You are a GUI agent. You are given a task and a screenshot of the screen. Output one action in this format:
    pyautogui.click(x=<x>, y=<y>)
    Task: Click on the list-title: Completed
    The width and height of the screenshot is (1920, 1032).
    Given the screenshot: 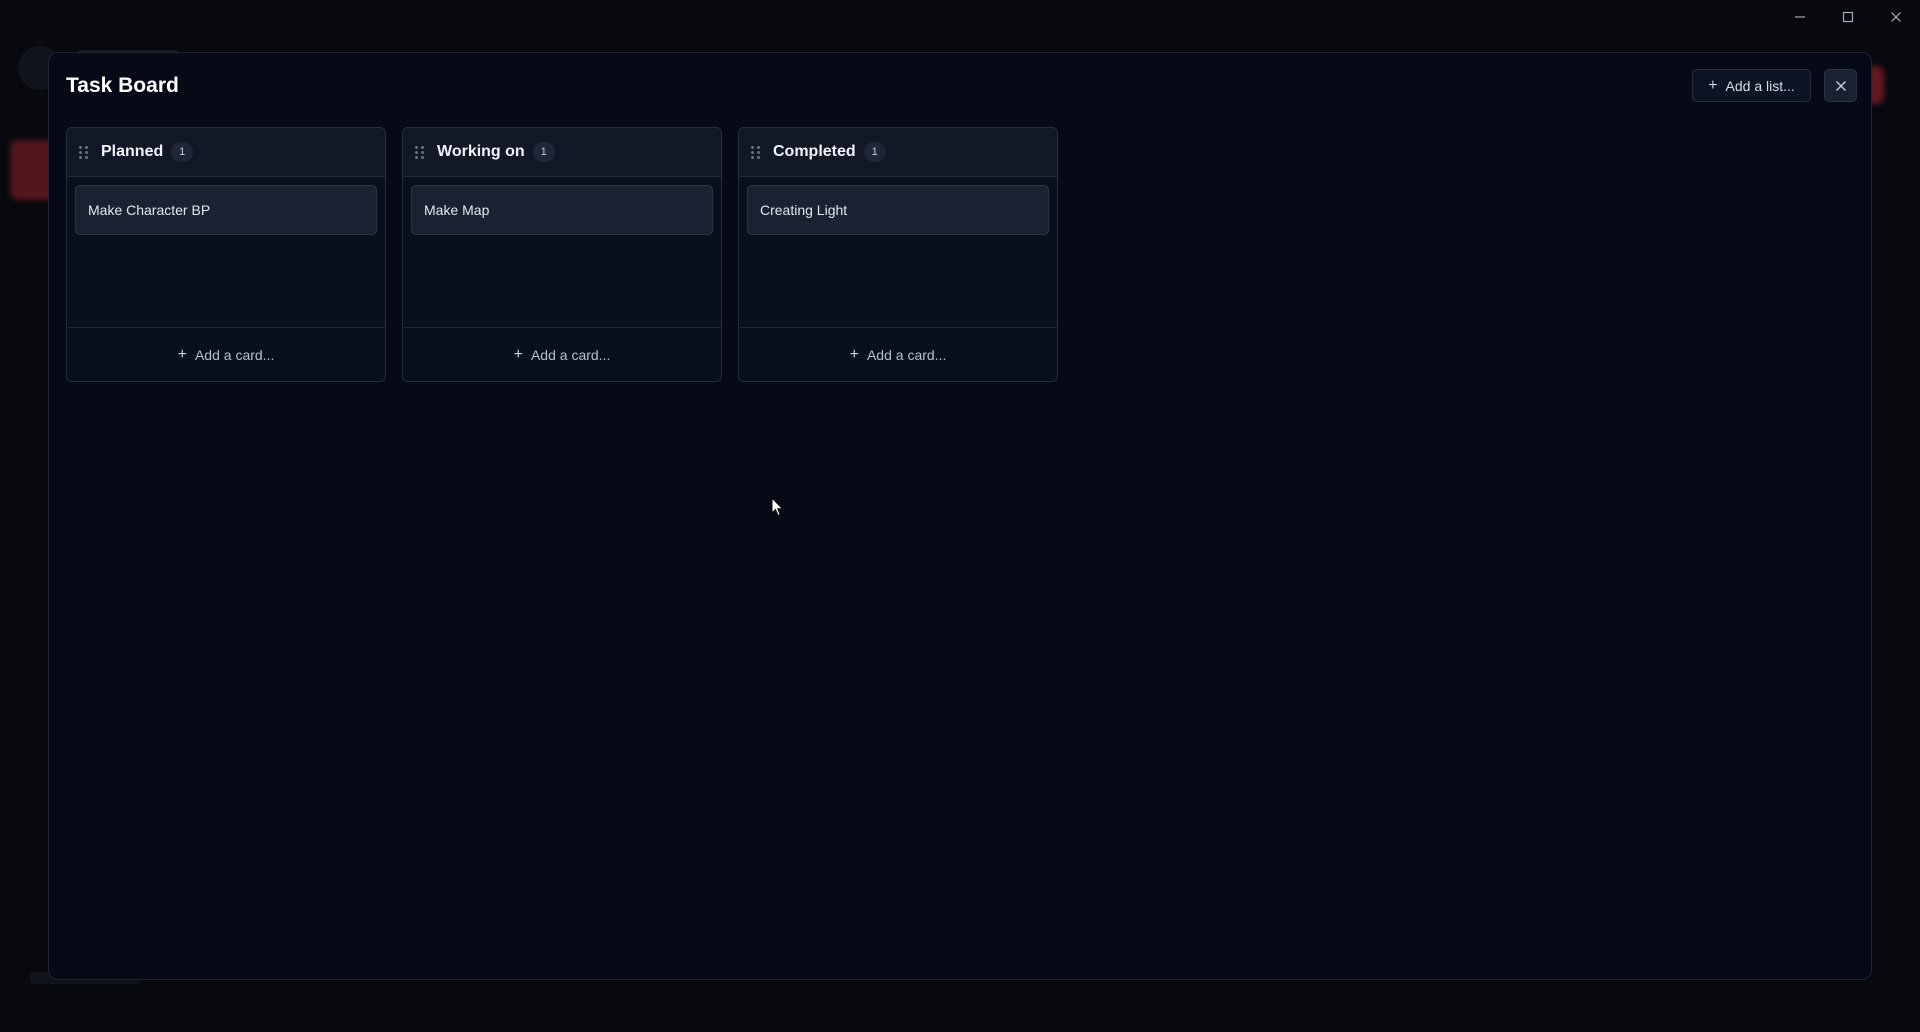 What is the action you would take?
    pyautogui.click(x=814, y=151)
    